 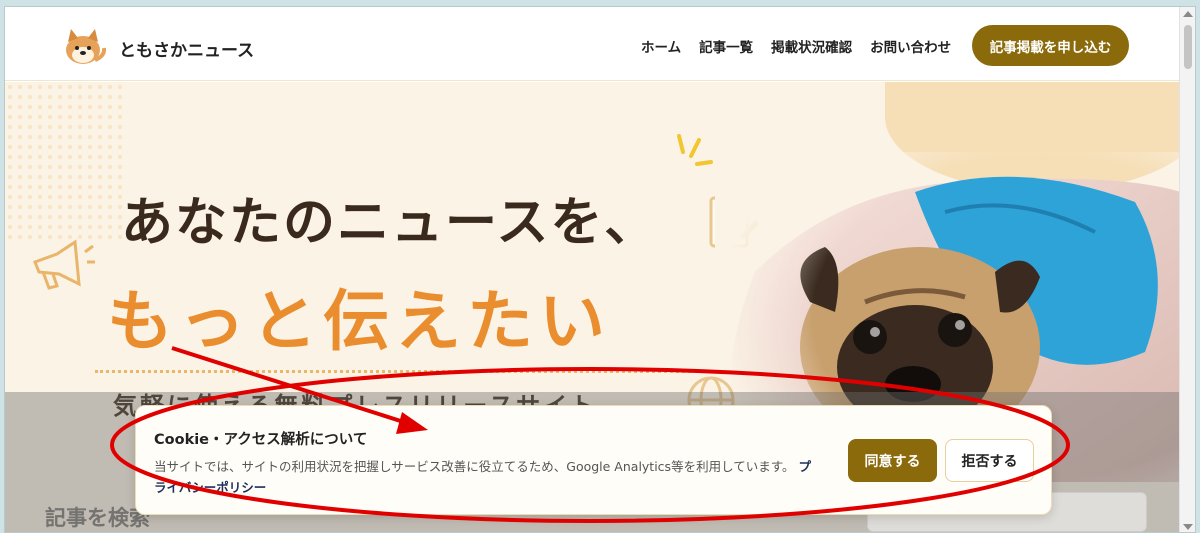 I want to click on hero-heading: あなたのニュースを、, so click(x=390, y=223).